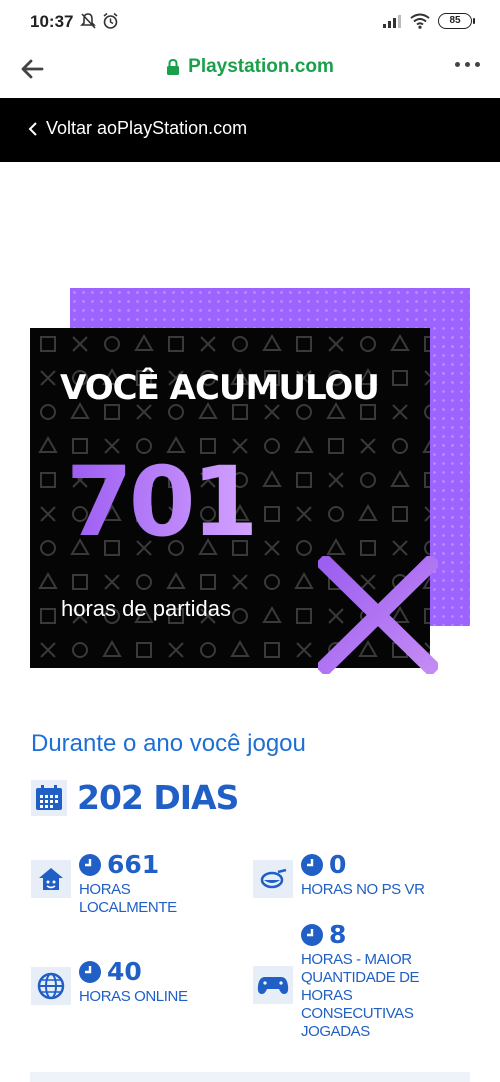 This screenshot has width=500, height=1082. What do you see at coordinates (32, 128) in the screenshot?
I see `chevron-left-icon` at bounding box center [32, 128].